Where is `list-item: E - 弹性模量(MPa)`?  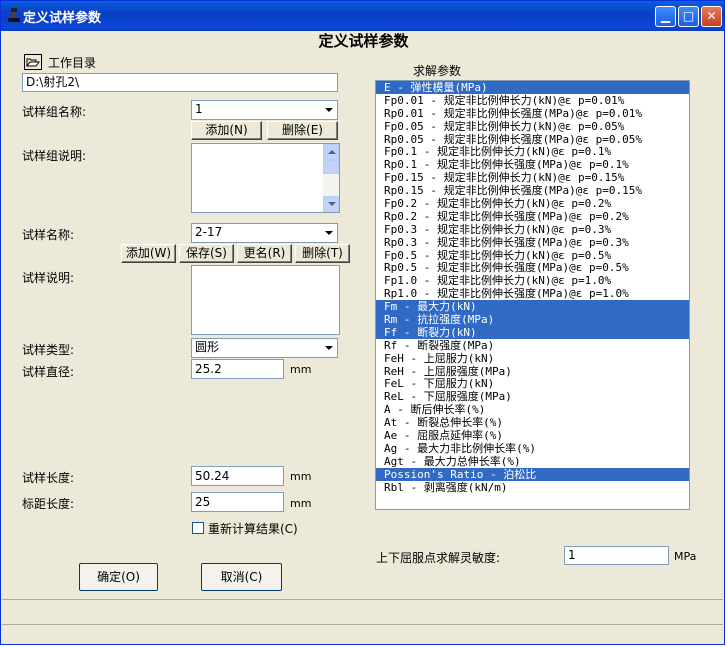 list-item: E - 弹性模量(MPa) is located at coordinates (532, 87).